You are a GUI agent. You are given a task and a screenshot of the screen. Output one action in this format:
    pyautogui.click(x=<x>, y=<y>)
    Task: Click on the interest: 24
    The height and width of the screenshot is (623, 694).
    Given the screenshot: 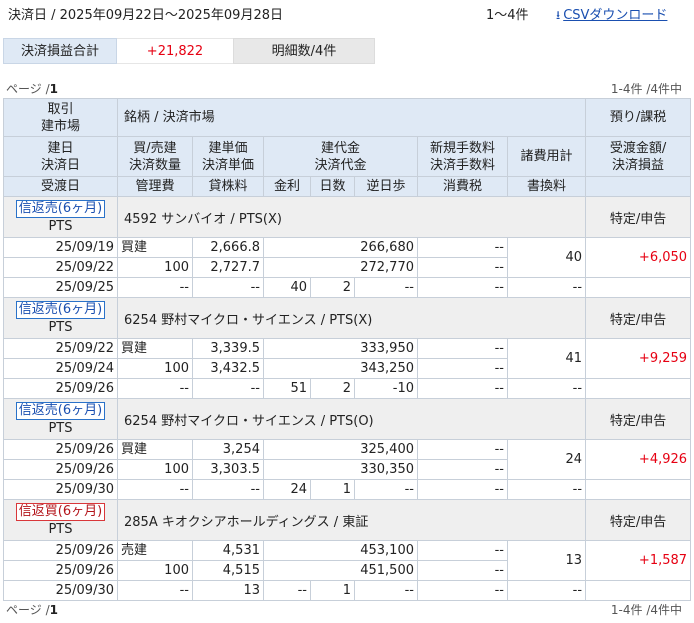 What is the action you would take?
    pyautogui.click(x=287, y=489)
    